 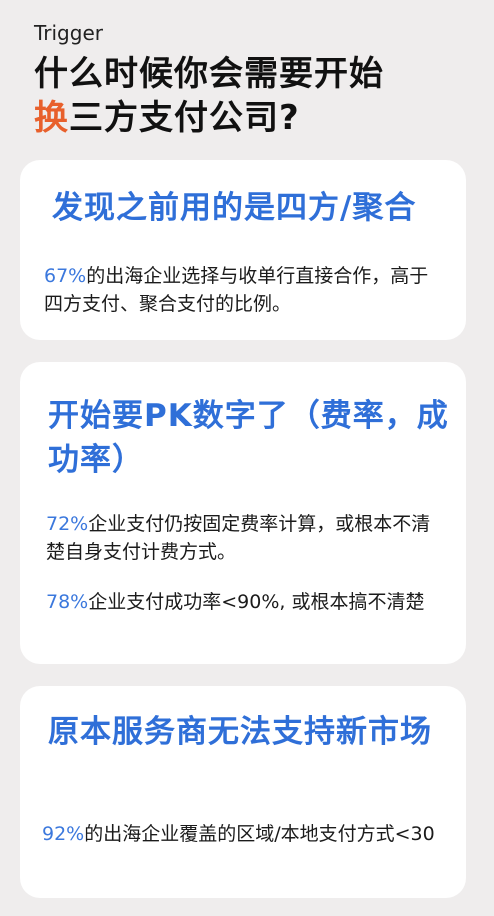 What do you see at coordinates (63, 834) in the screenshot?
I see `stat-number: 92%` at bounding box center [63, 834].